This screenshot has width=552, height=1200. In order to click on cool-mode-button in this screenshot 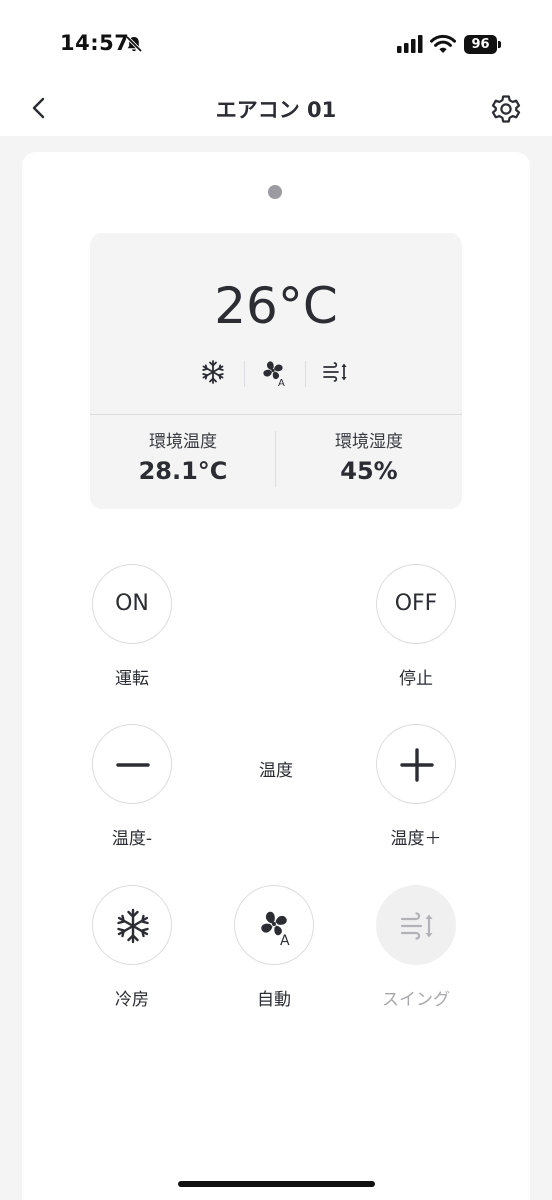, I will do `click(132, 925)`.